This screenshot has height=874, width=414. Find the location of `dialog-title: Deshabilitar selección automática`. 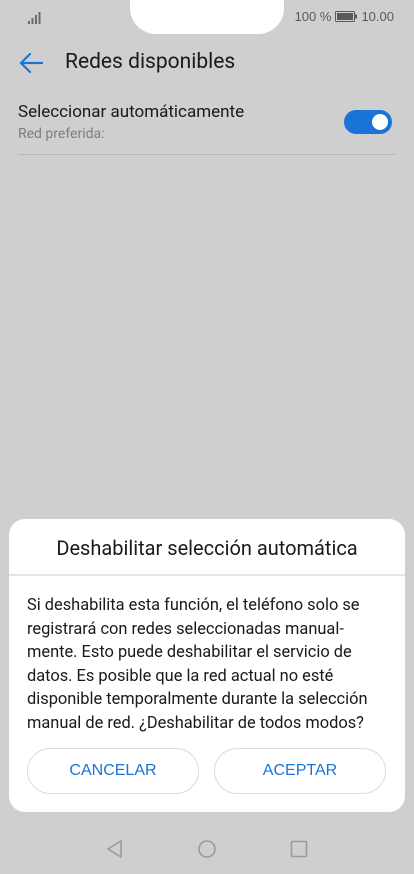

dialog-title: Deshabilitar selección automática is located at coordinates (207, 548).